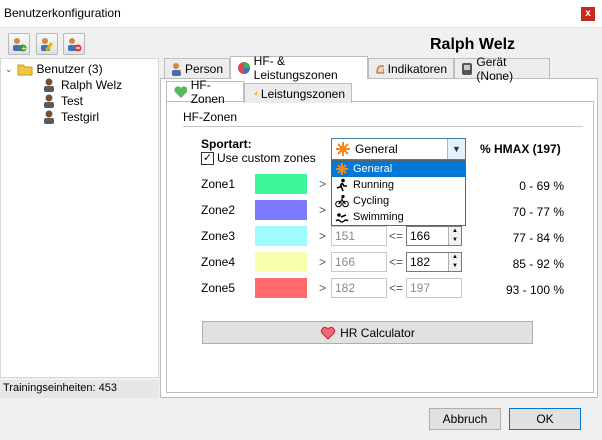 Image resolution: width=602 pixels, height=440 pixels. What do you see at coordinates (218, 288) in the screenshot?
I see `zone-label: Zone5` at bounding box center [218, 288].